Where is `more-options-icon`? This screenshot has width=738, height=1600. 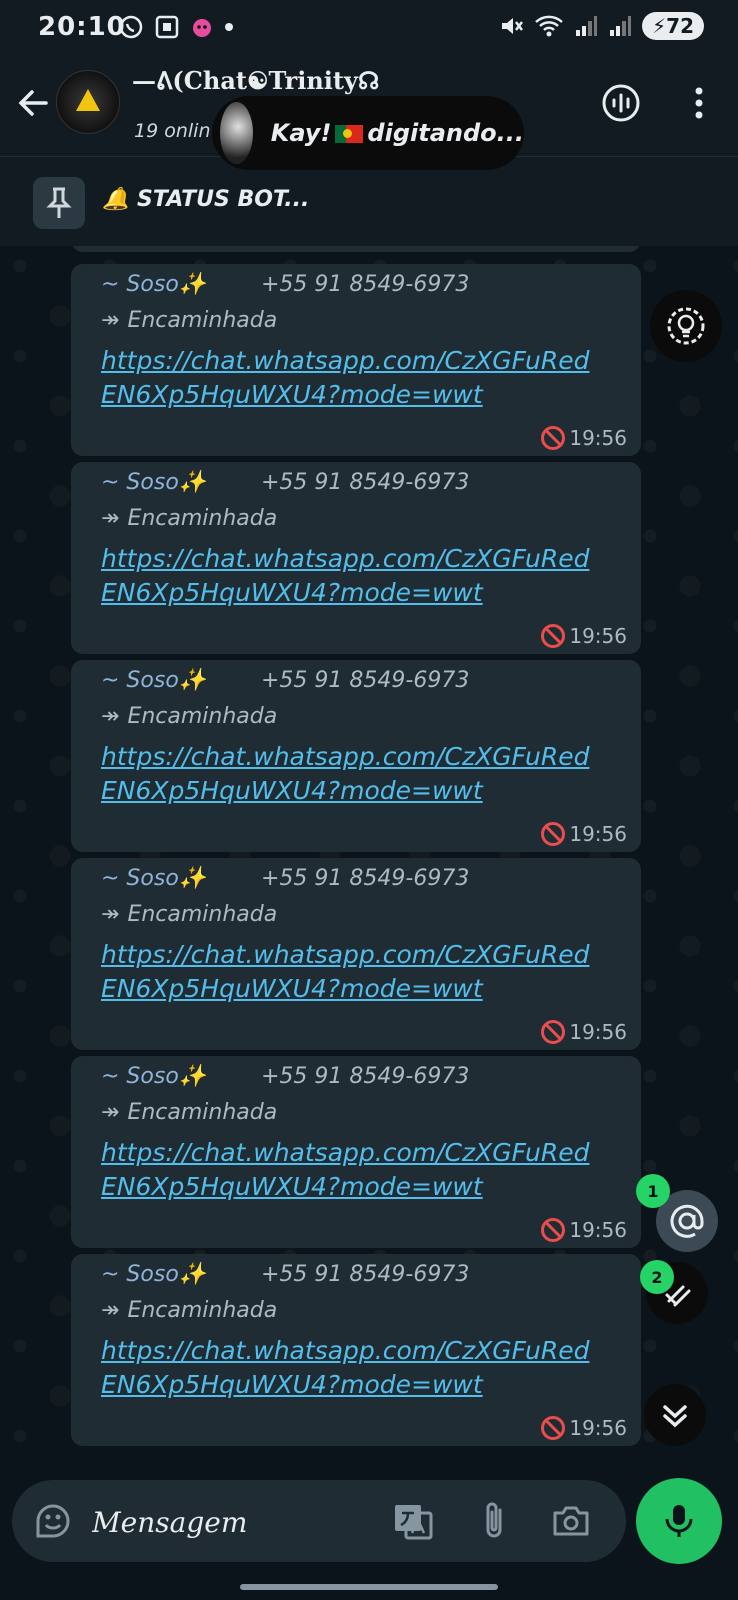 more-options-icon is located at coordinates (699, 103).